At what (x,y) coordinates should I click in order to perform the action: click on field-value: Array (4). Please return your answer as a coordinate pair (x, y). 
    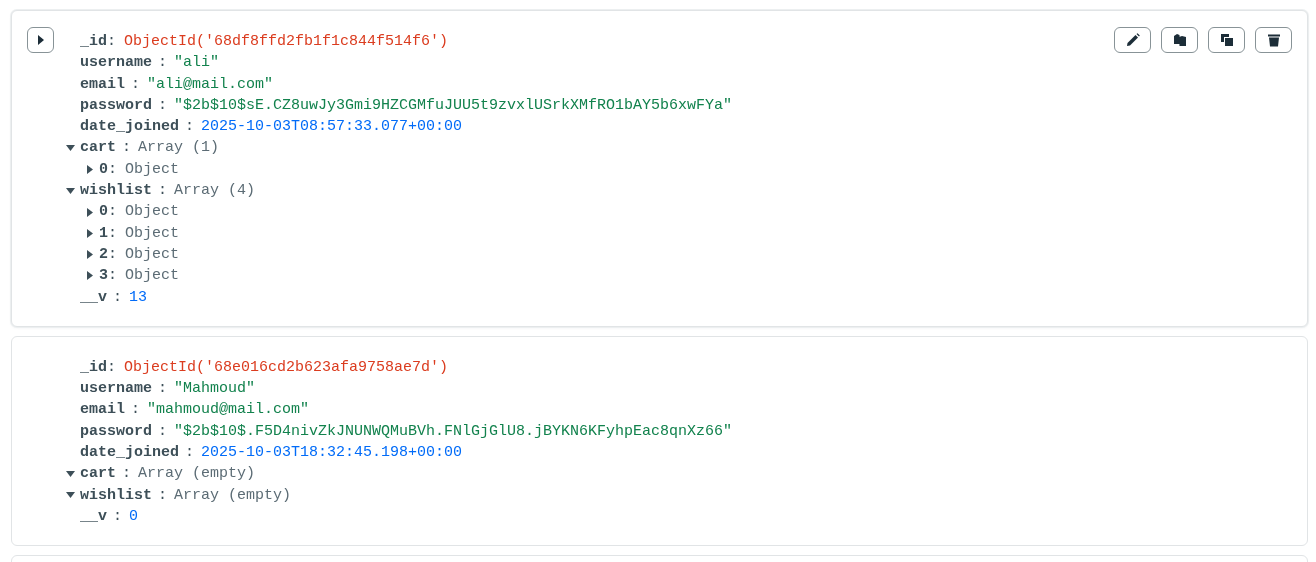
    Looking at the image, I should click on (215, 191).